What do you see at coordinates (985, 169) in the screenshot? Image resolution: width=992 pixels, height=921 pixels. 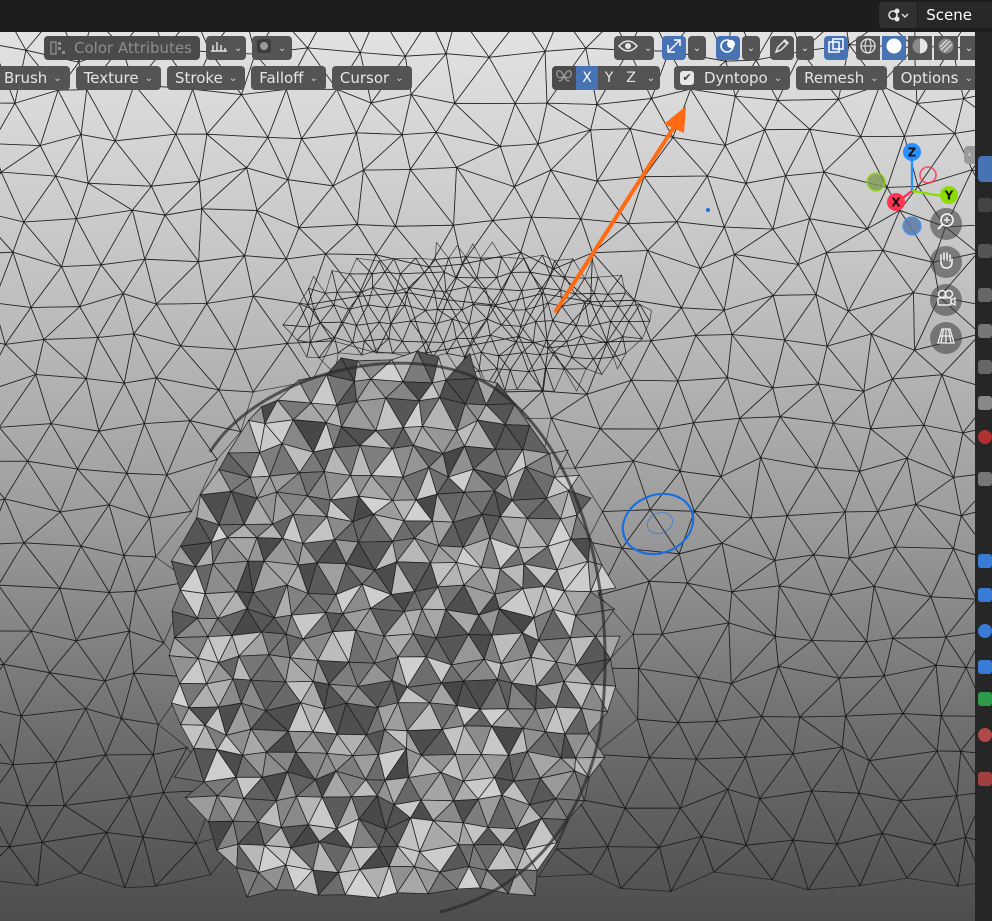 I see `active-tool-tab` at bounding box center [985, 169].